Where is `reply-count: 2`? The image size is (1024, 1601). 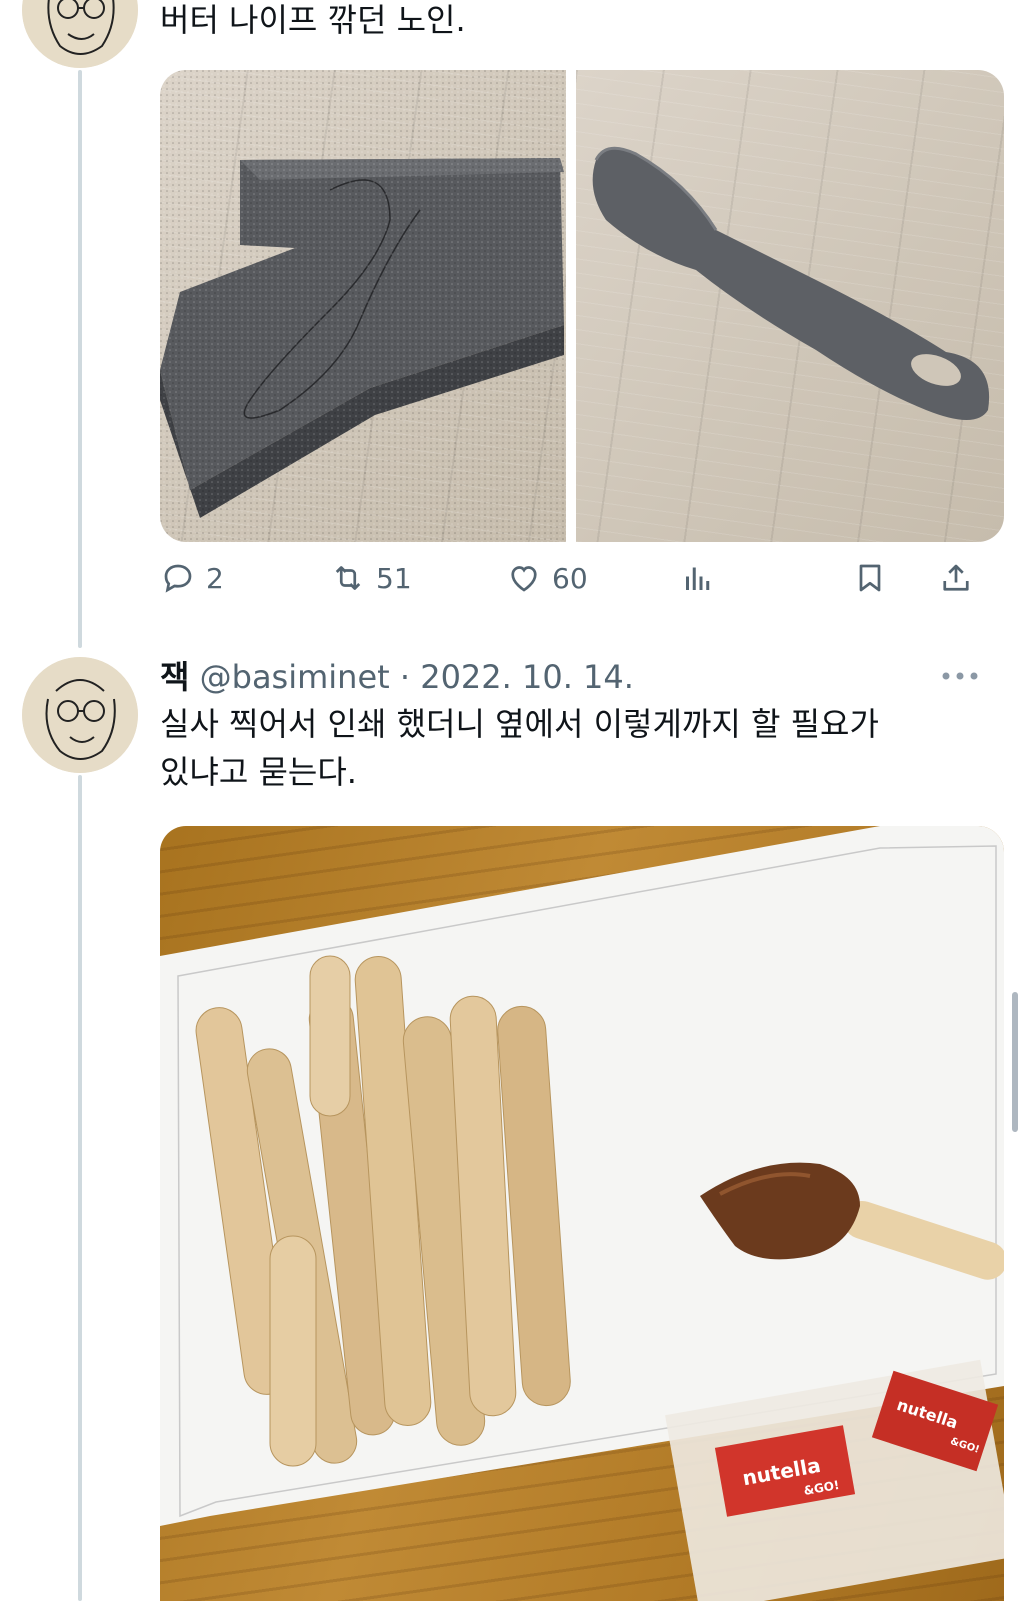
reply-count: 2 is located at coordinates (215, 578).